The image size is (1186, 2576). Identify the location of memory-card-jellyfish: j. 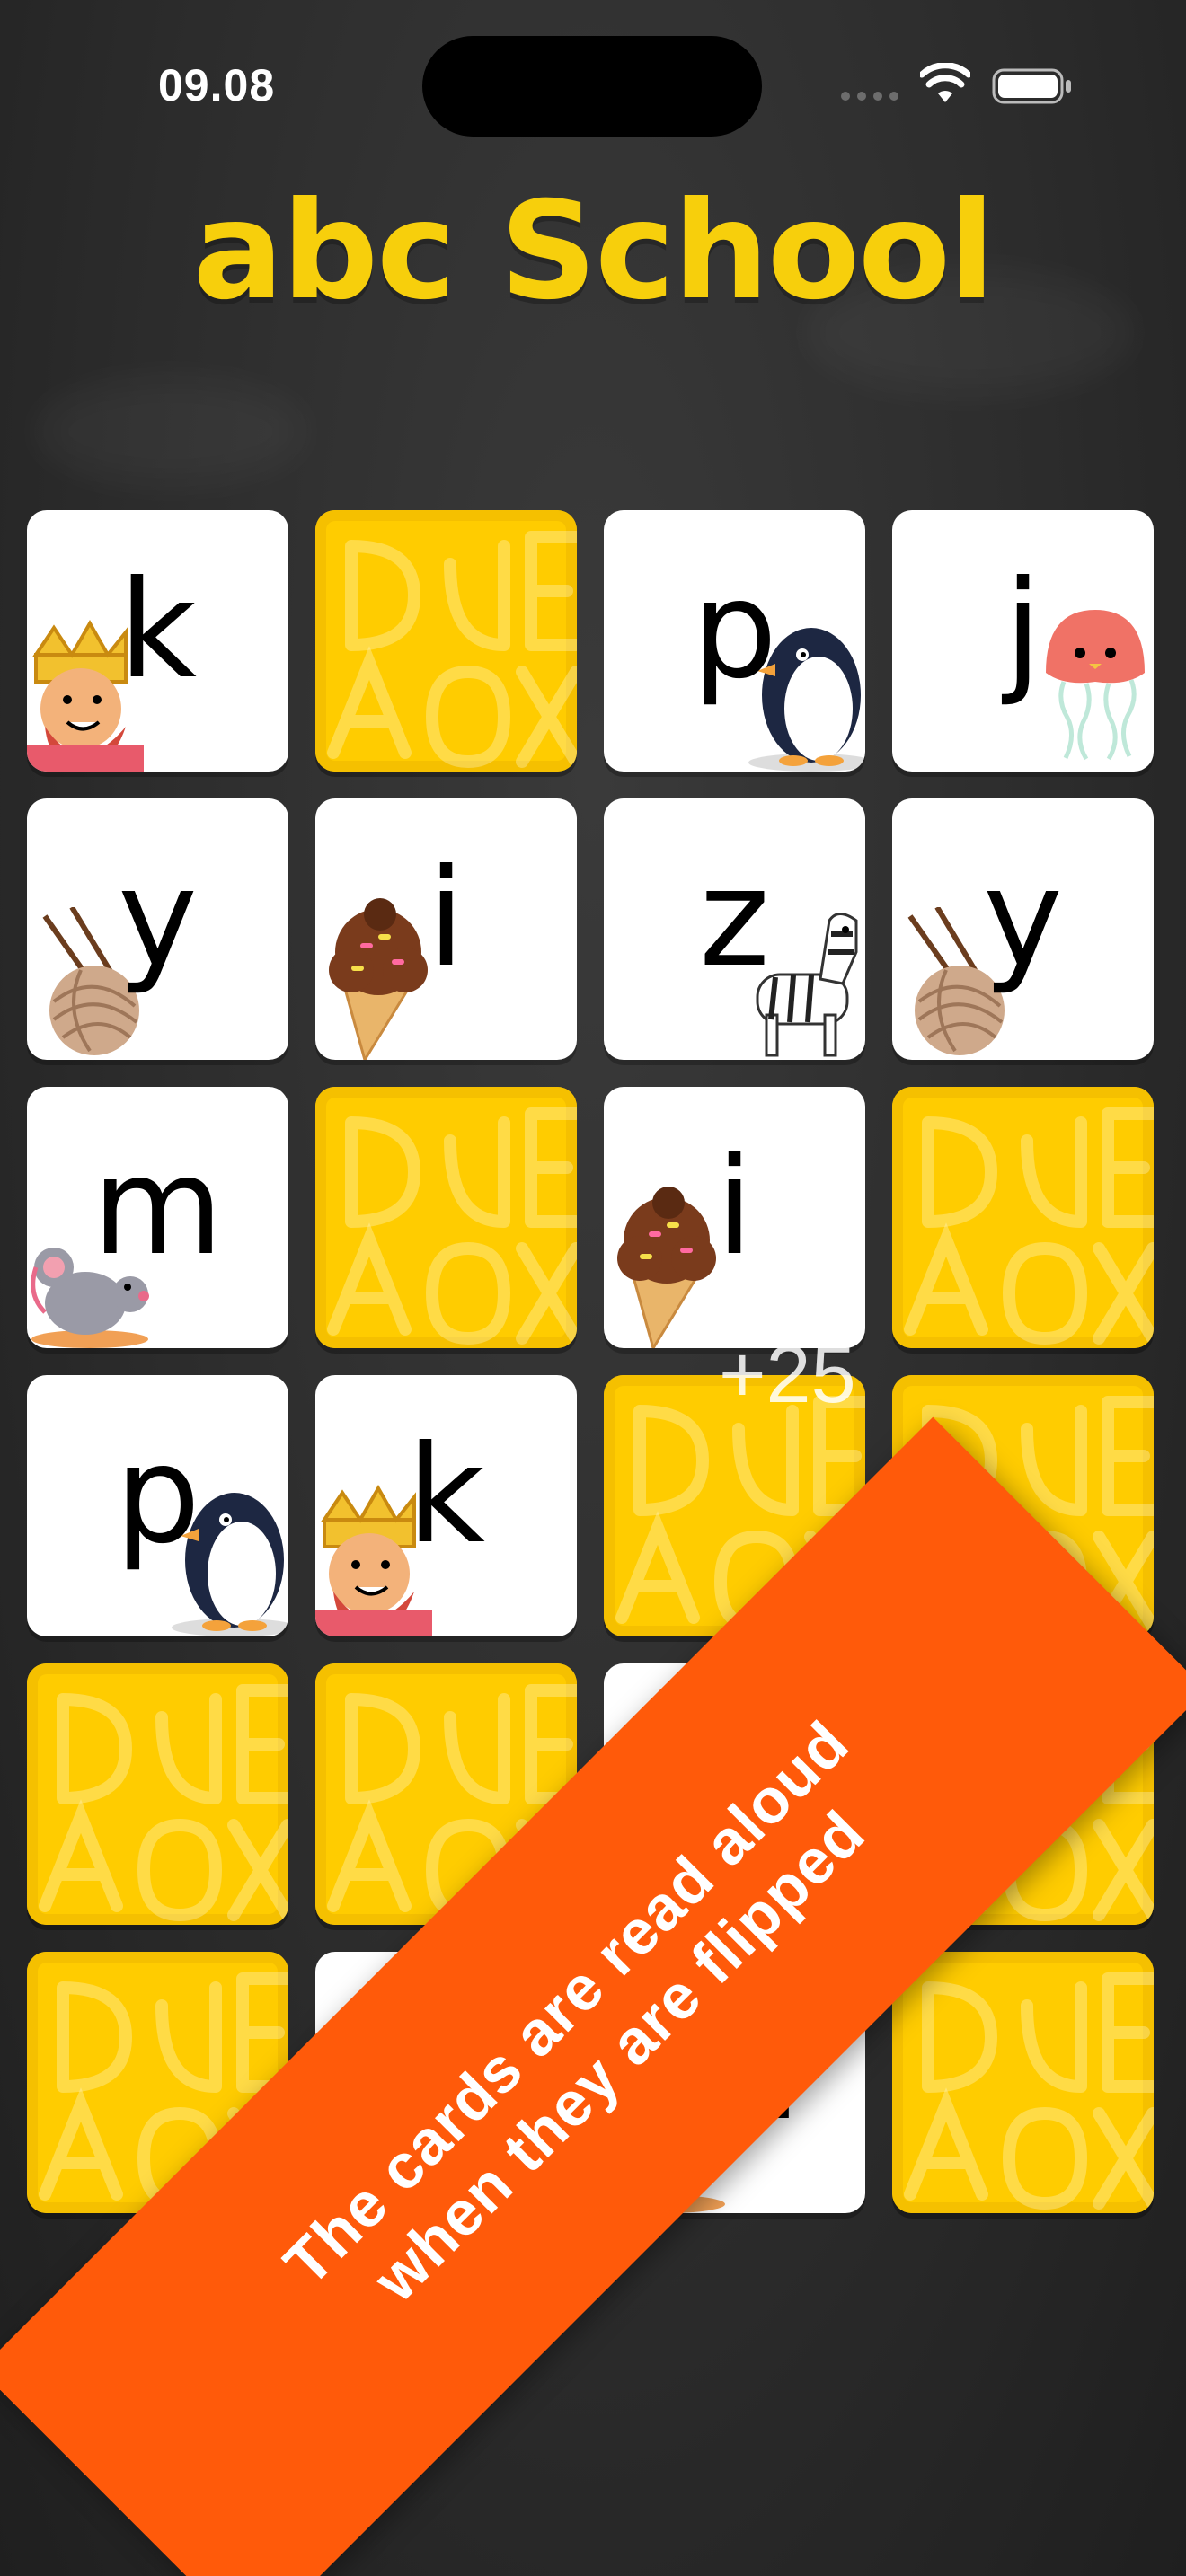
(1023, 641).